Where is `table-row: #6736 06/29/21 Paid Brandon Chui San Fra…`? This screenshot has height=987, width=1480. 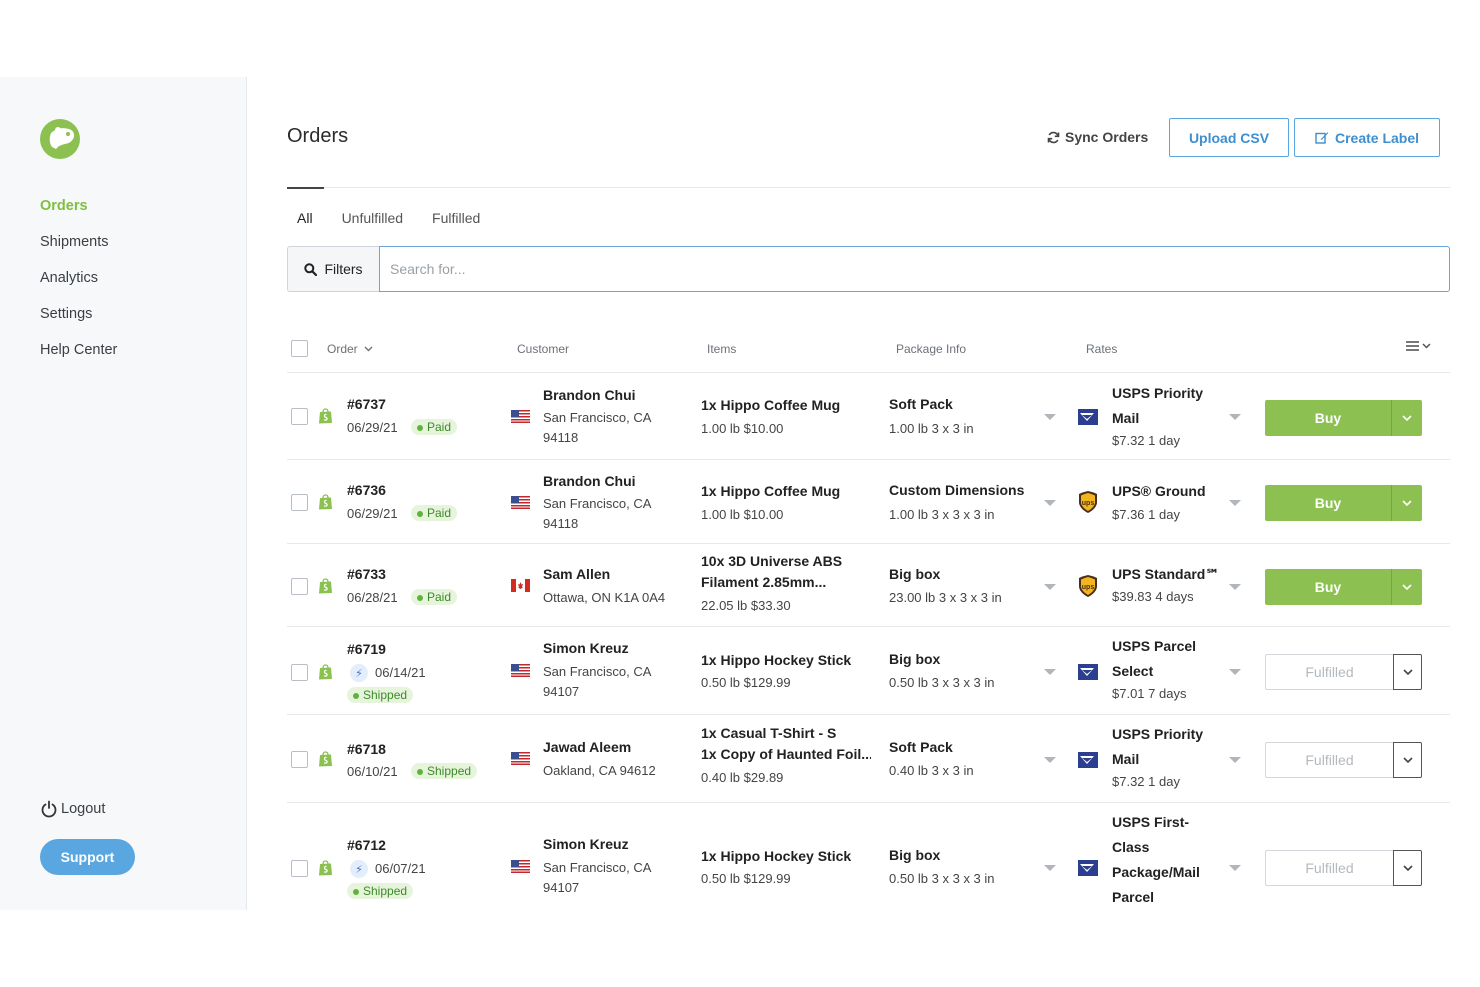
table-row: #6736 06/29/21 Paid Brandon Chui San Fra… is located at coordinates (868, 502).